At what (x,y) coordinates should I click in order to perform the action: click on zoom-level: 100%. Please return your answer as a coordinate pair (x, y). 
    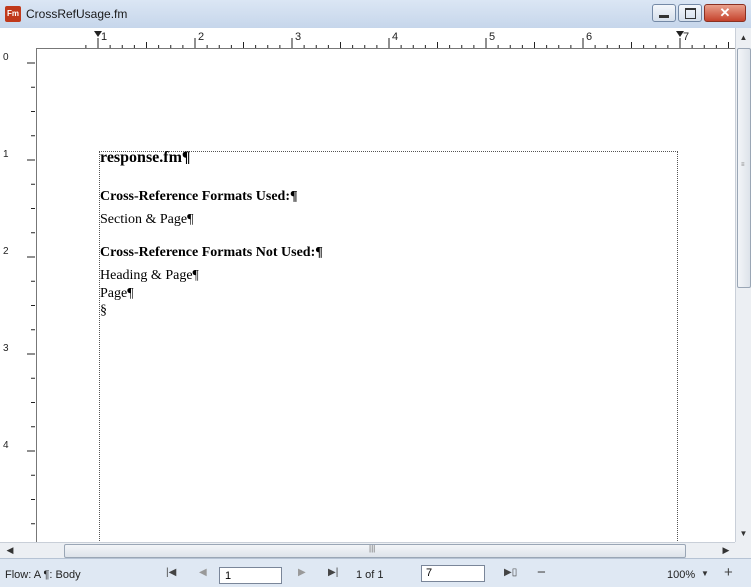
    Looking at the image, I should click on (681, 575).